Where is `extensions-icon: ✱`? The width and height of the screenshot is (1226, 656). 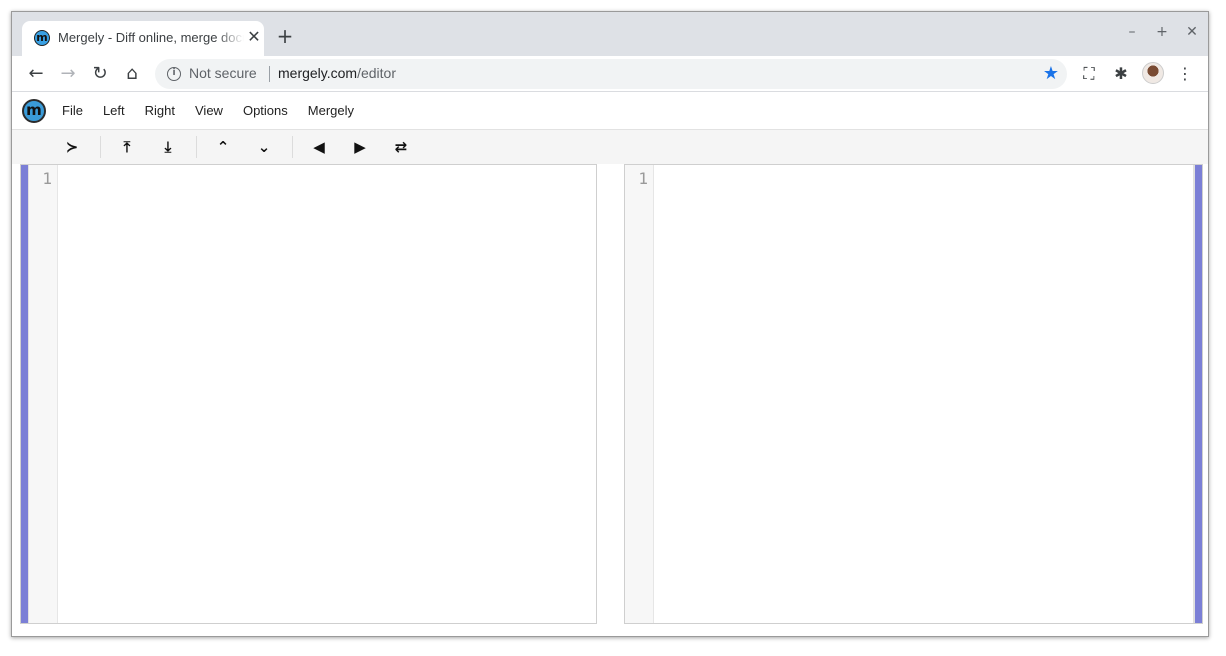 extensions-icon: ✱ is located at coordinates (1121, 74).